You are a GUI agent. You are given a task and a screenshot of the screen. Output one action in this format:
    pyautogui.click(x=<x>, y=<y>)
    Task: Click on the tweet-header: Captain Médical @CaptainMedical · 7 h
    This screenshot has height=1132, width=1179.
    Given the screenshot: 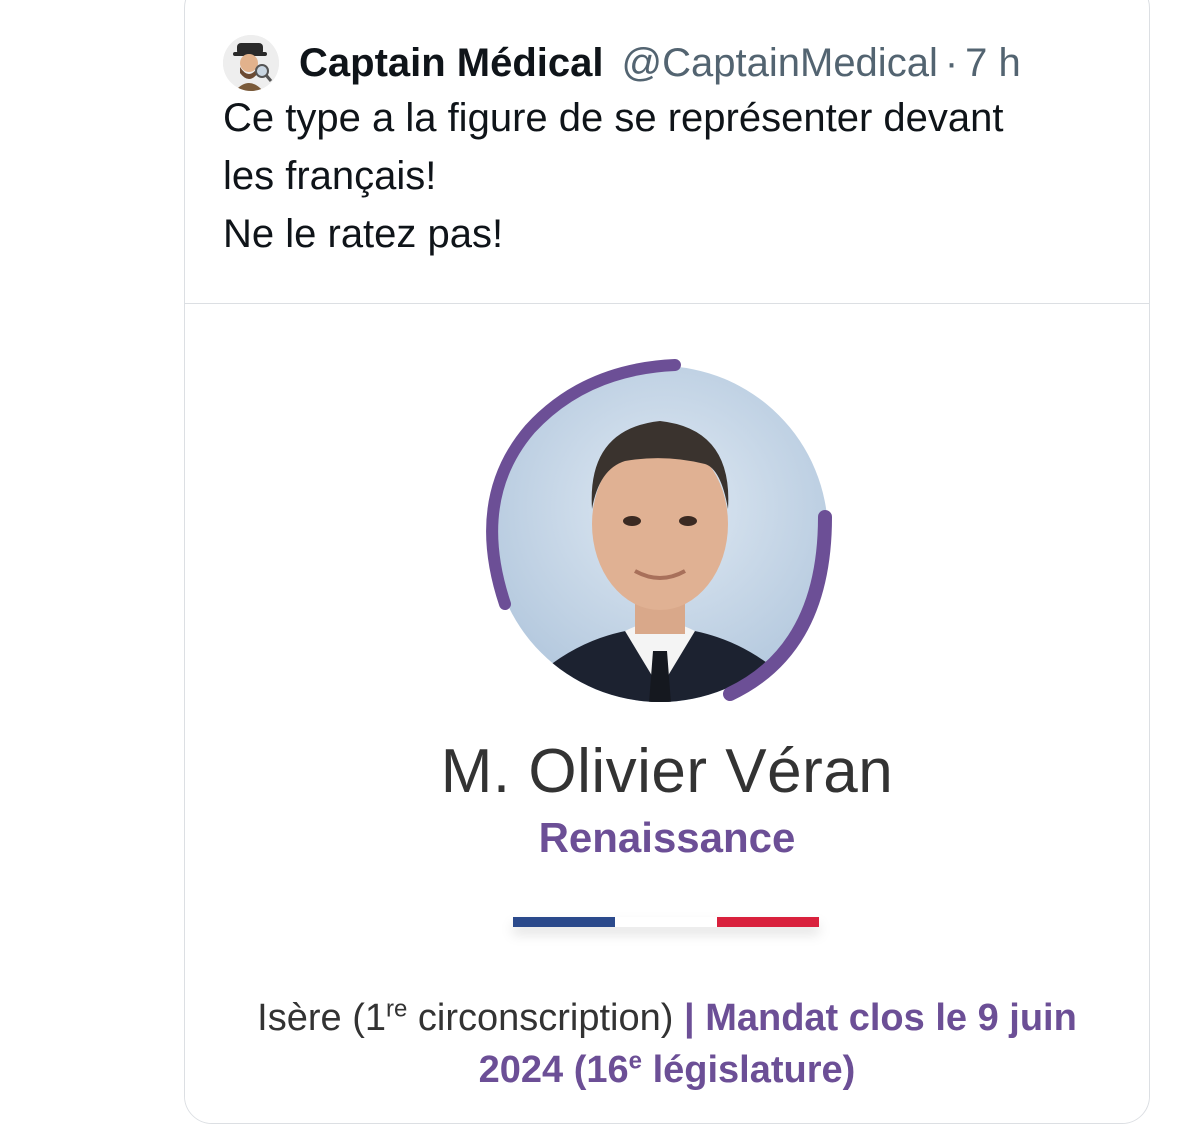 What is the action you would take?
    pyautogui.click(x=622, y=63)
    